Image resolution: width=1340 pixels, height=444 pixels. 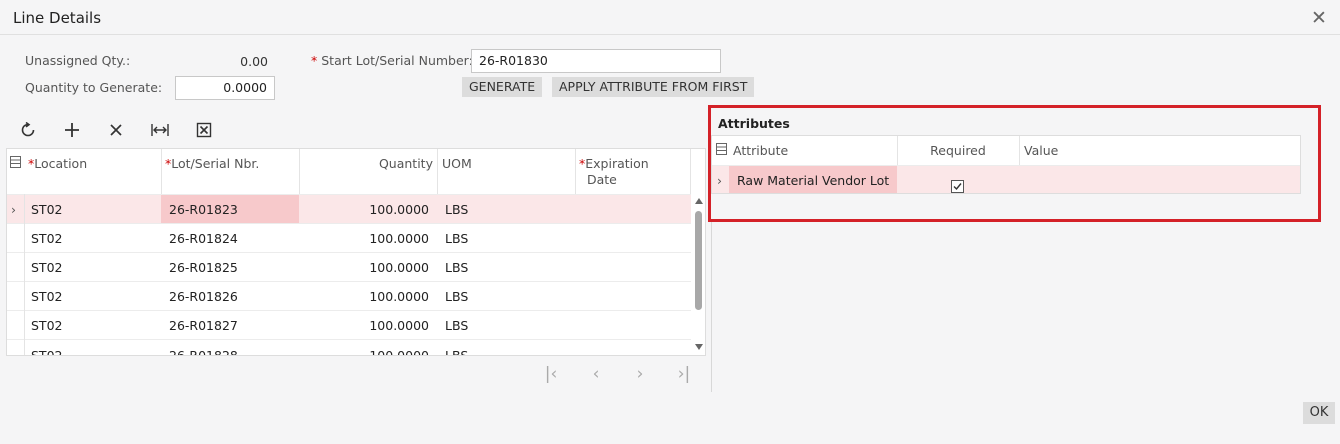 What do you see at coordinates (314, 60) in the screenshot?
I see `required-marker: *` at bounding box center [314, 60].